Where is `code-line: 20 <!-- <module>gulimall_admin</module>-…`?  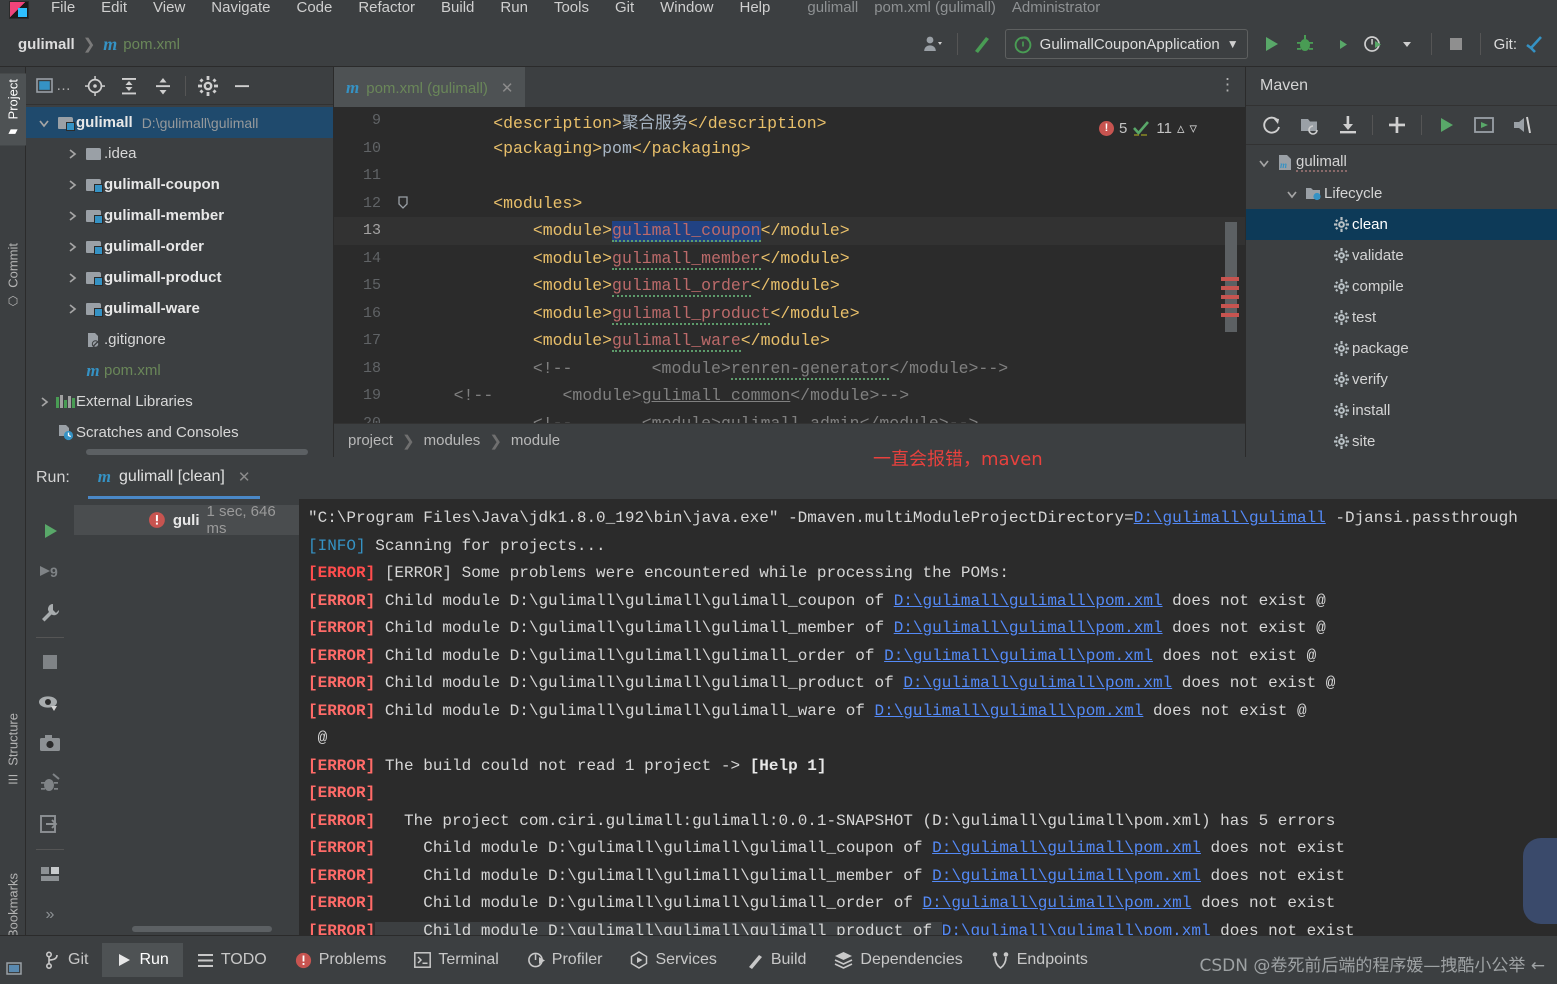 code-line: 20 <!-- <module>gulimall_admin</module>-… is located at coordinates (789, 416).